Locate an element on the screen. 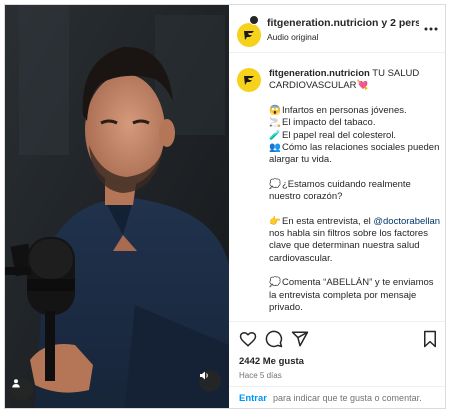  pointing-emoji: 👉 is located at coordinates (275, 221).